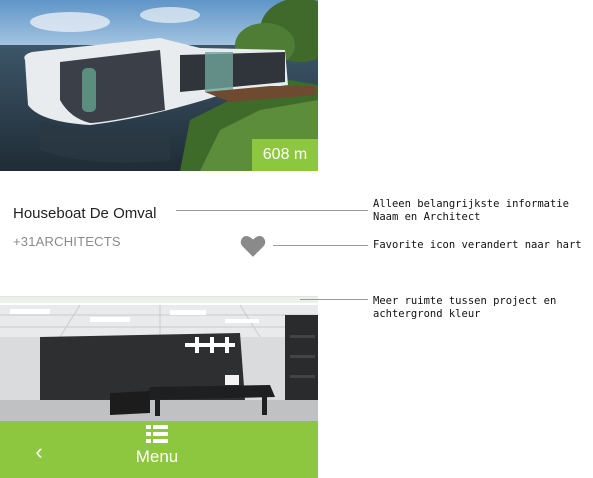  Describe the element at coordinates (159, 299) in the screenshot. I see `card-separator` at that location.